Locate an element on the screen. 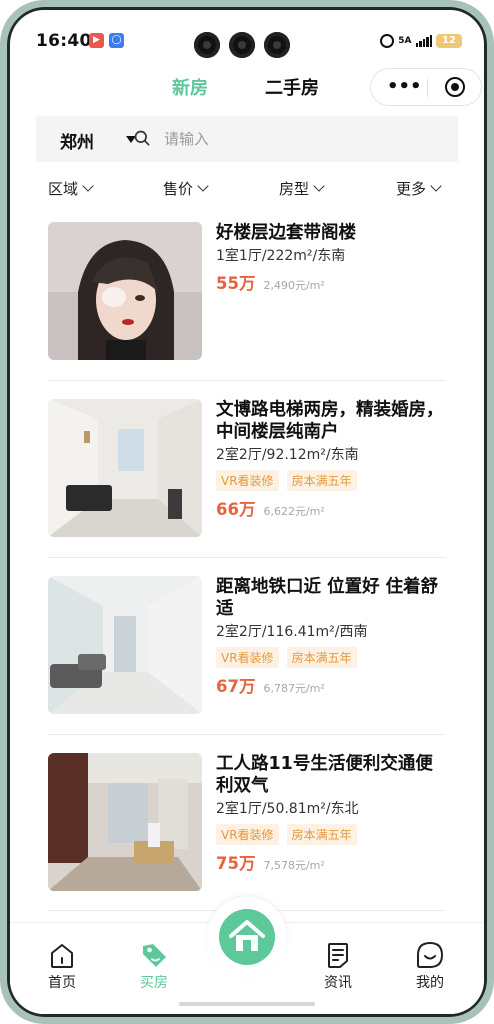 The image size is (494, 1024). miniprogram-capsule: ••• is located at coordinates (426, 87).